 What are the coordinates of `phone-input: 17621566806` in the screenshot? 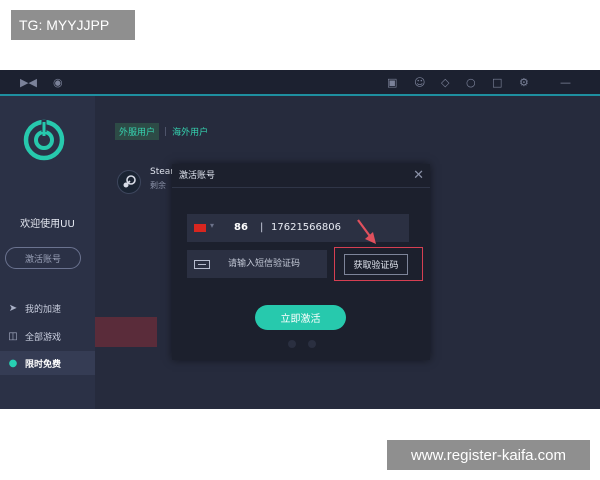 It's located at (306, 228).